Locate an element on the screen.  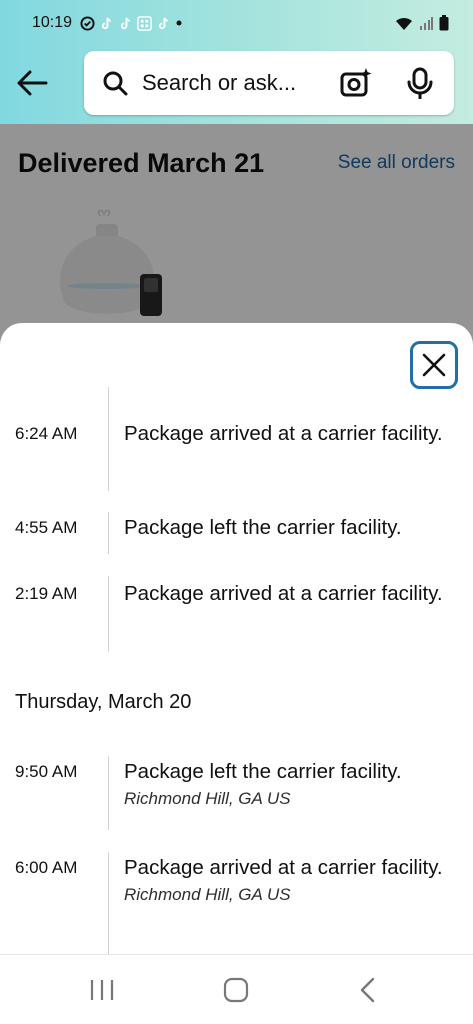
voice-search-button is located at coordinates (420, 83).